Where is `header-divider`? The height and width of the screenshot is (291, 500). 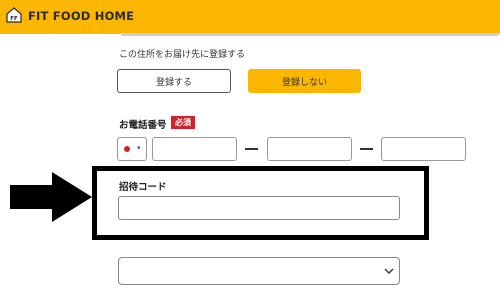 header-divider is located at coordinates (310, 34).